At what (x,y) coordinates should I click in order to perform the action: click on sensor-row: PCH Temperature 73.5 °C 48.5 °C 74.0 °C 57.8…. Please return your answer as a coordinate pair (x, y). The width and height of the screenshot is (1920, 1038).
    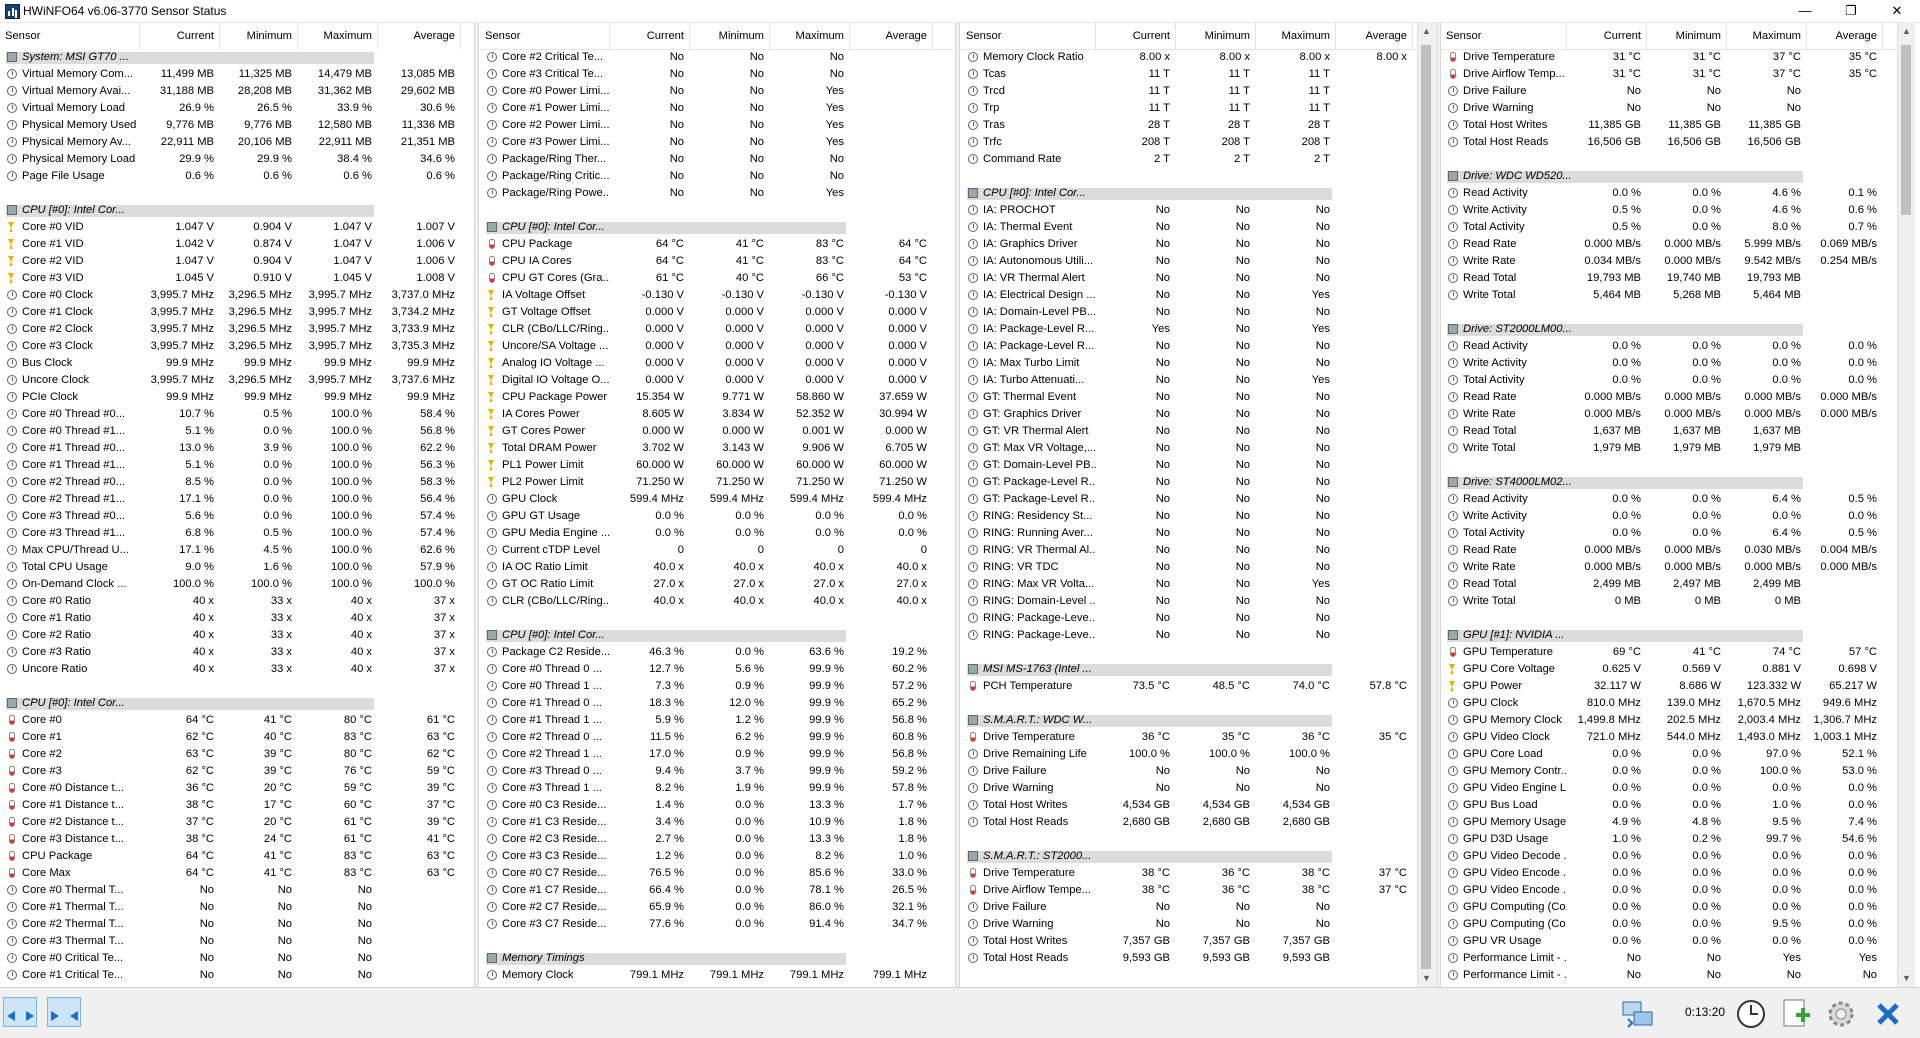
    Looking at the image, I should click on (1189, 686).